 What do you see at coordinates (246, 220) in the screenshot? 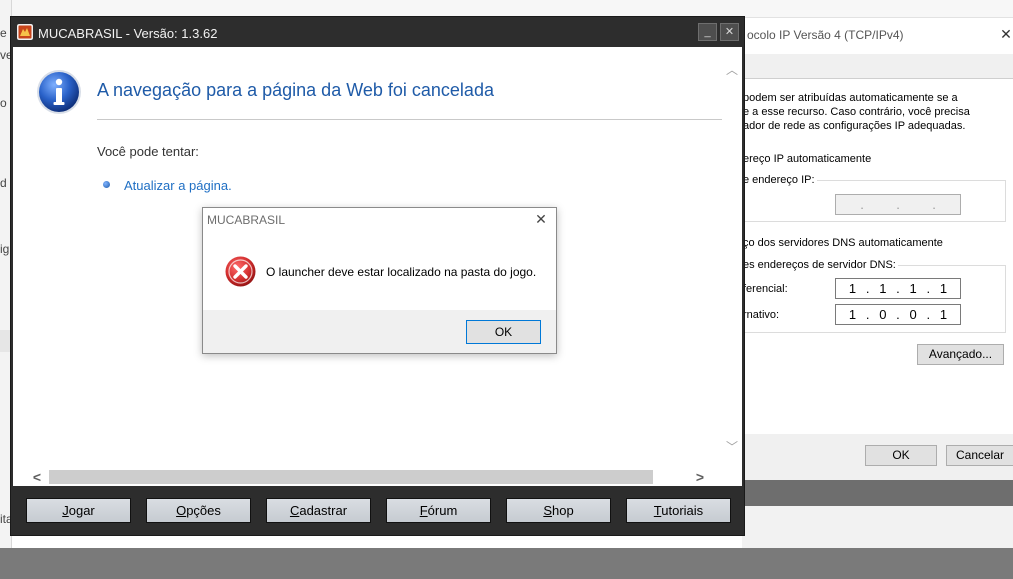
I see `dialog-title: MUCABRASIL` at bounding box center [246, 220].